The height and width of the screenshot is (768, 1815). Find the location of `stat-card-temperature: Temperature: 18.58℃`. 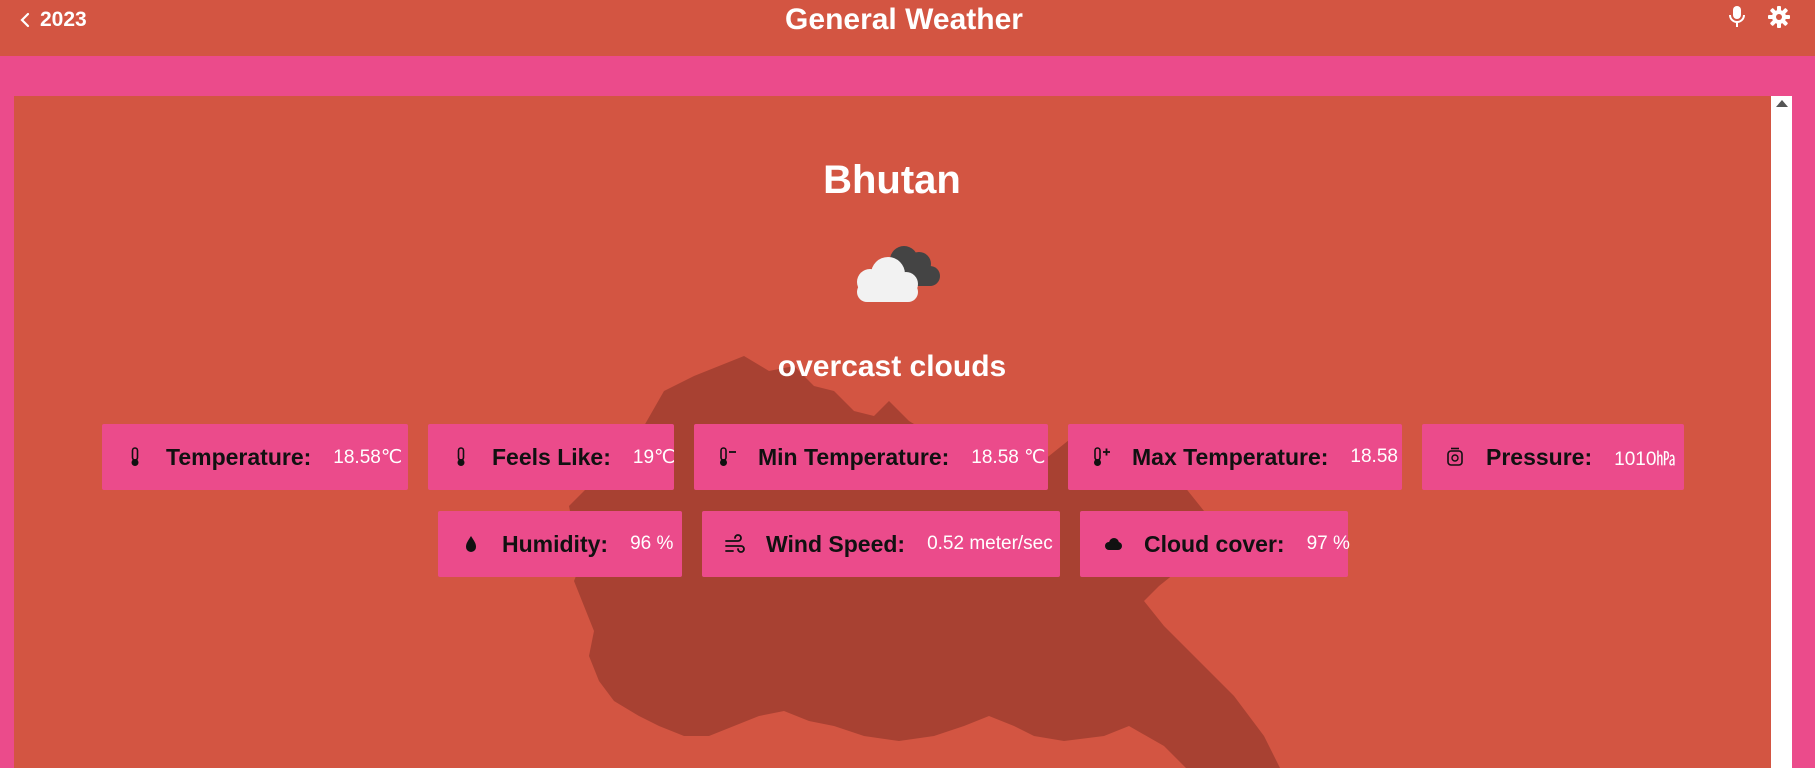

stat-card-temperature: Temperature: 18.58℃ is located at coordinates (255, 457).